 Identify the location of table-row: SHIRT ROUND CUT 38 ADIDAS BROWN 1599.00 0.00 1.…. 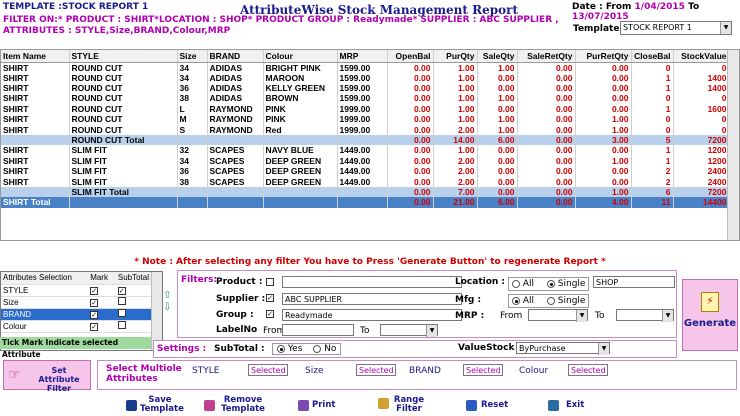
(365, 98).